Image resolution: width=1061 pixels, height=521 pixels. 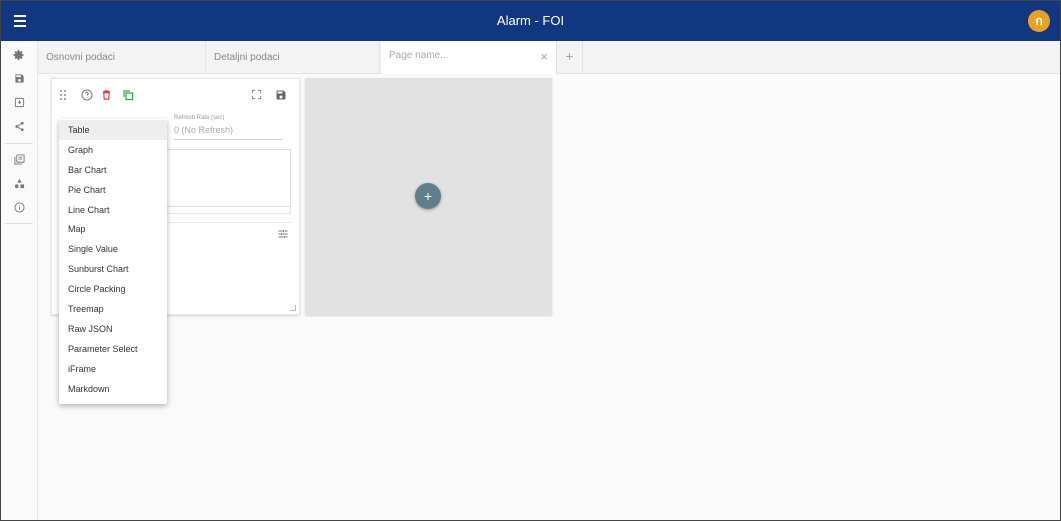 What do you see at coordinates (544, 56) in the screenshot?
I see `close-icon: ×` at bounding box center [544, 56].